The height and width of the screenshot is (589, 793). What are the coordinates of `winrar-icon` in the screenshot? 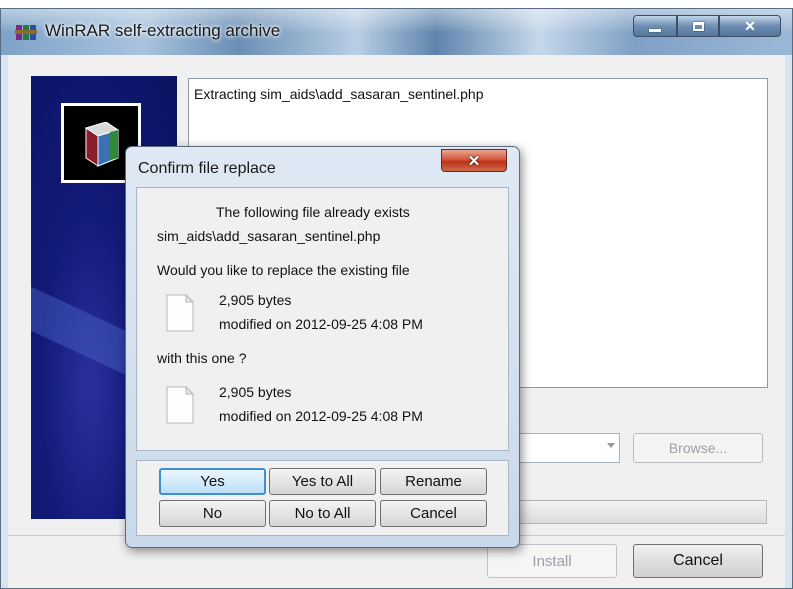 It's located at (26, 32).